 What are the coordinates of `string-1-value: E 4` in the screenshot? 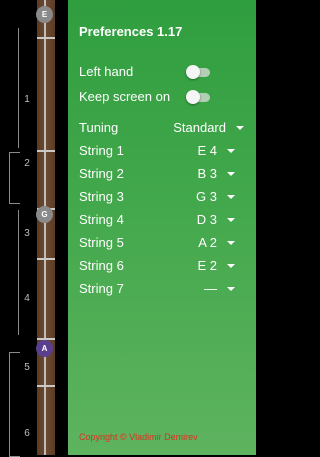 It's located at (207, 151).